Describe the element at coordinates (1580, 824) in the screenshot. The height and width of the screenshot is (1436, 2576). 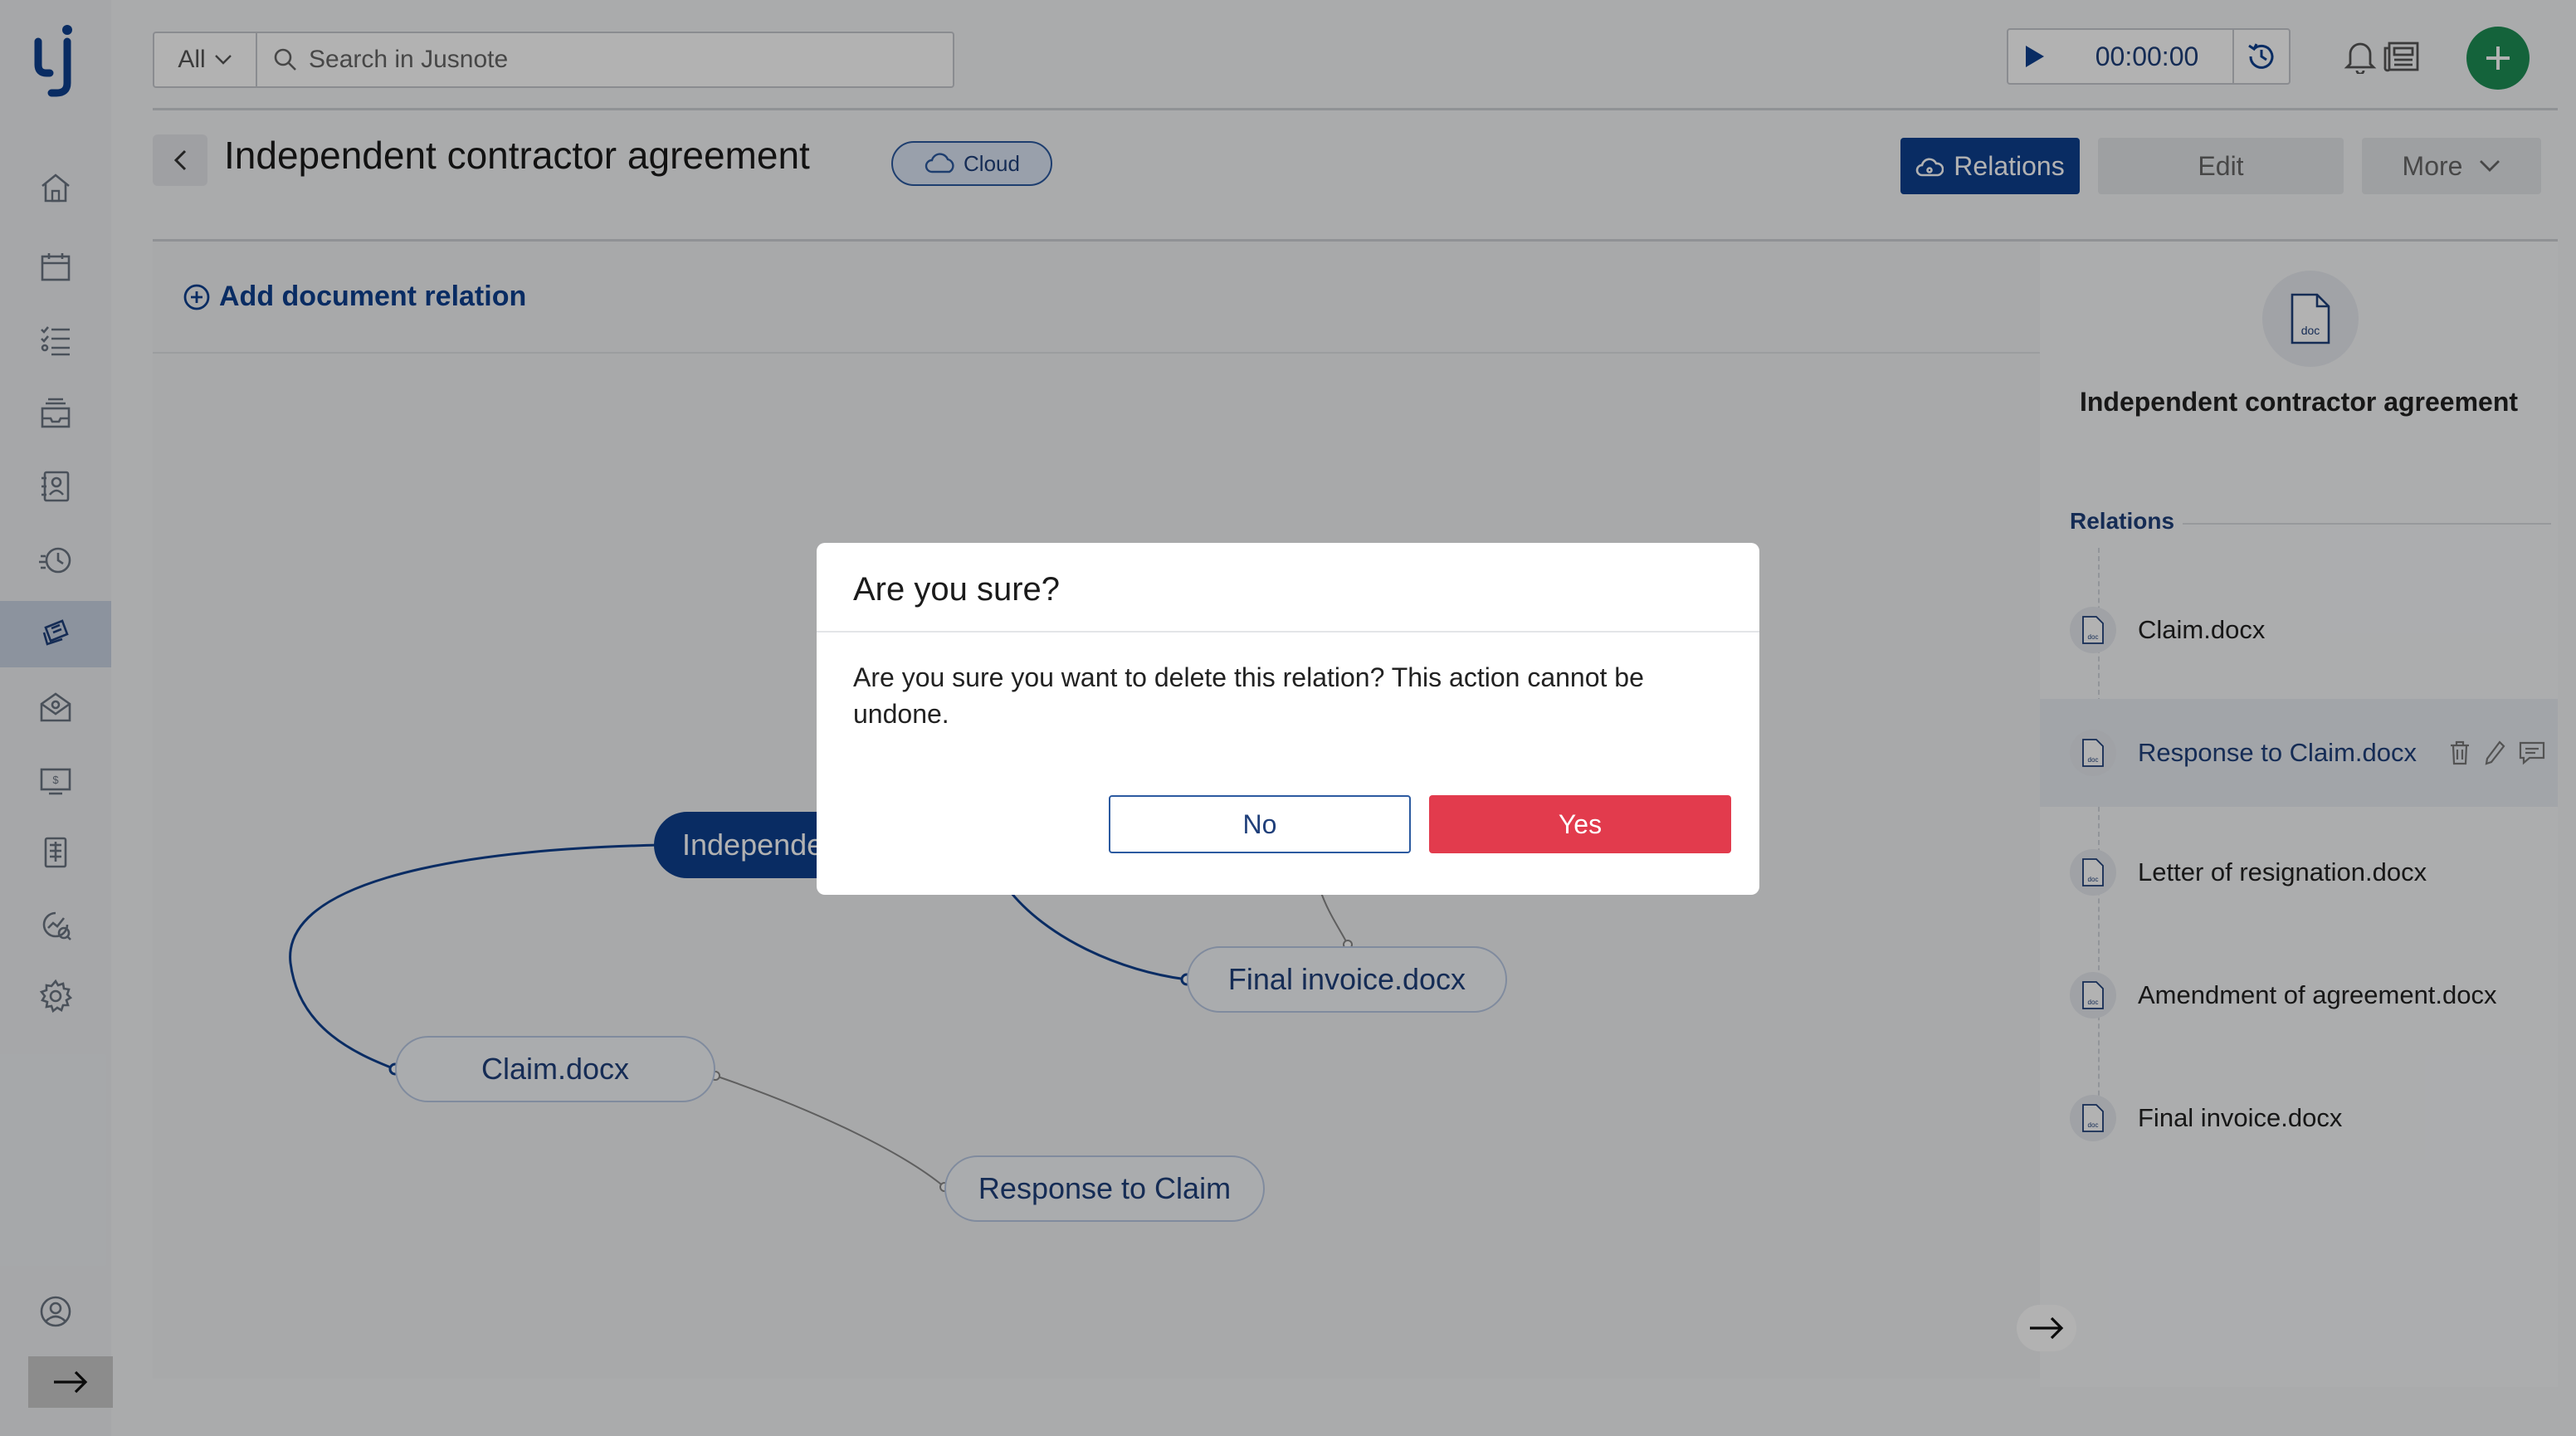
I see `yes-button: Yes` at that location.